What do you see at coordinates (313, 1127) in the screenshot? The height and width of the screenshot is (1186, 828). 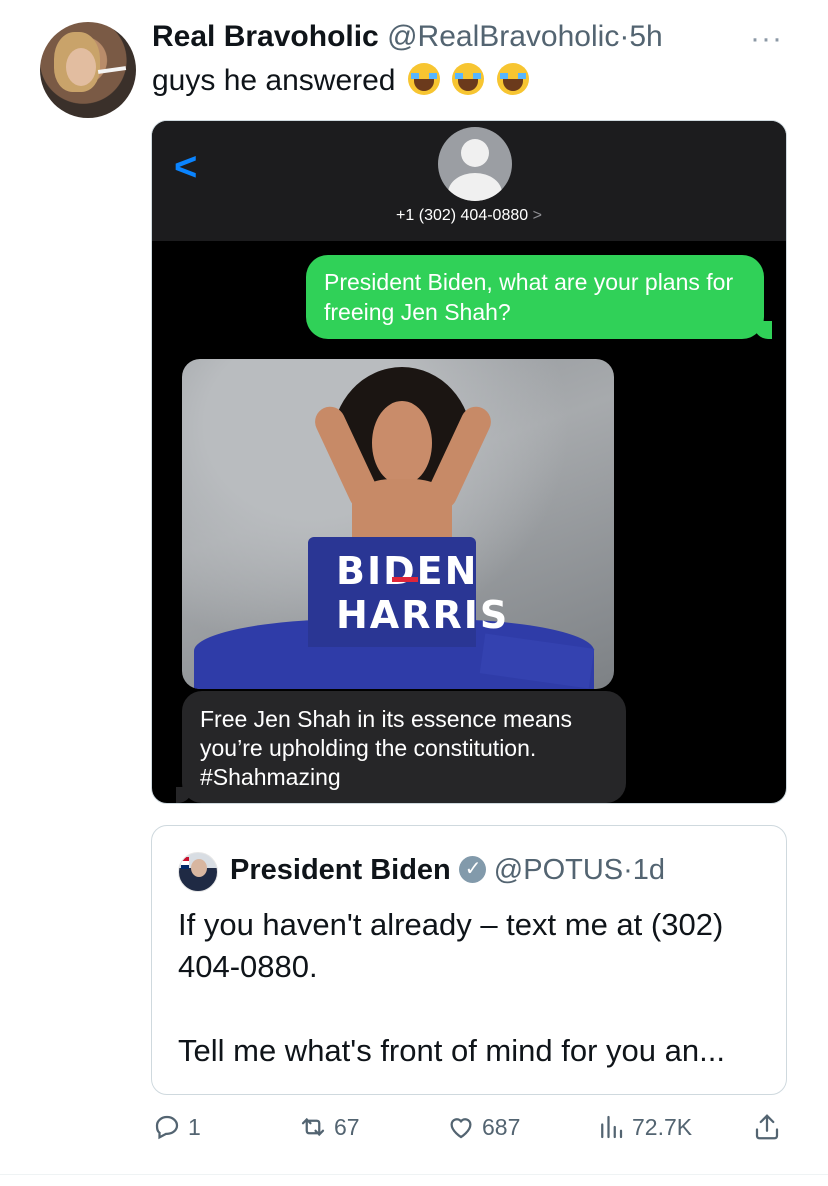 I see `retweet-icon` at bounding box center [313, 1127].